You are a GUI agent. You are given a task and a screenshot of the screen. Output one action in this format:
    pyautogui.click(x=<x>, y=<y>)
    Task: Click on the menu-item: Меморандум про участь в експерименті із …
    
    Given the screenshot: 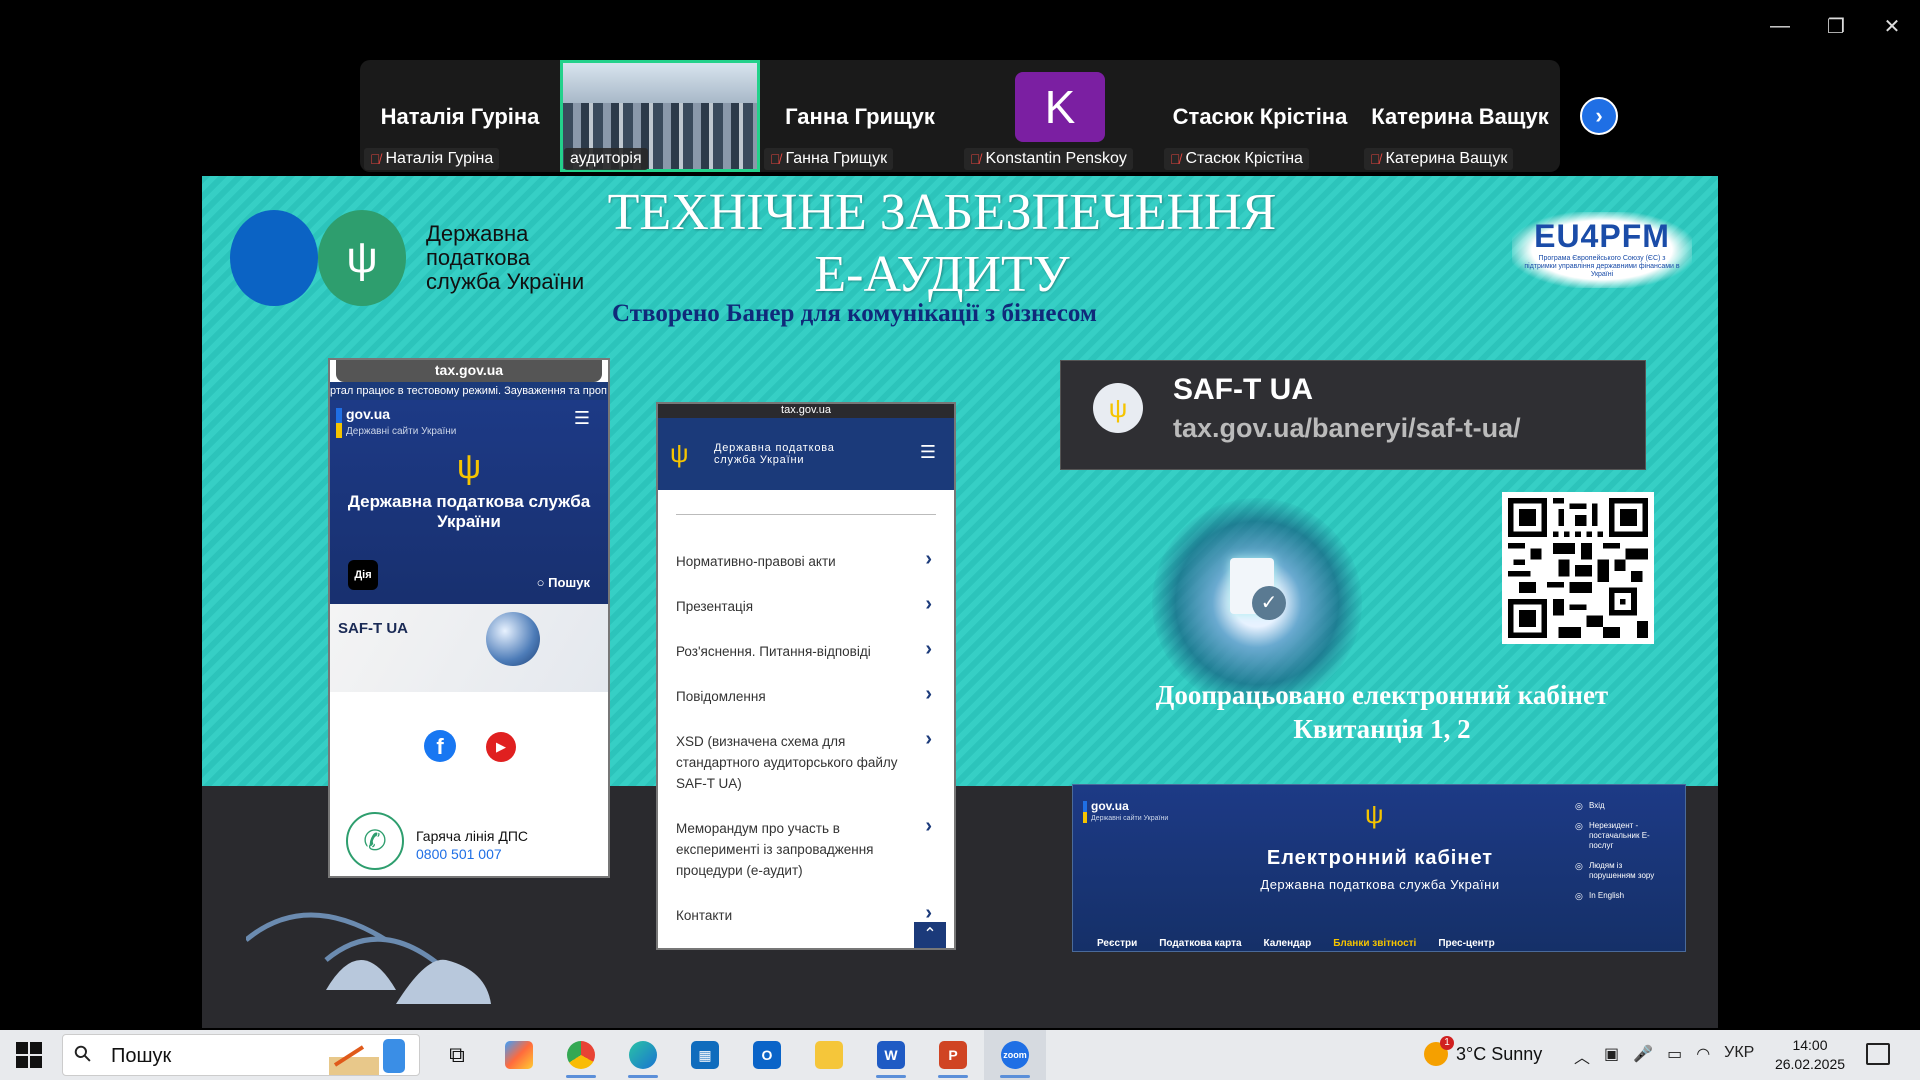 What is the action you would take?
    pyautogui.click(x=806, y=848)
    